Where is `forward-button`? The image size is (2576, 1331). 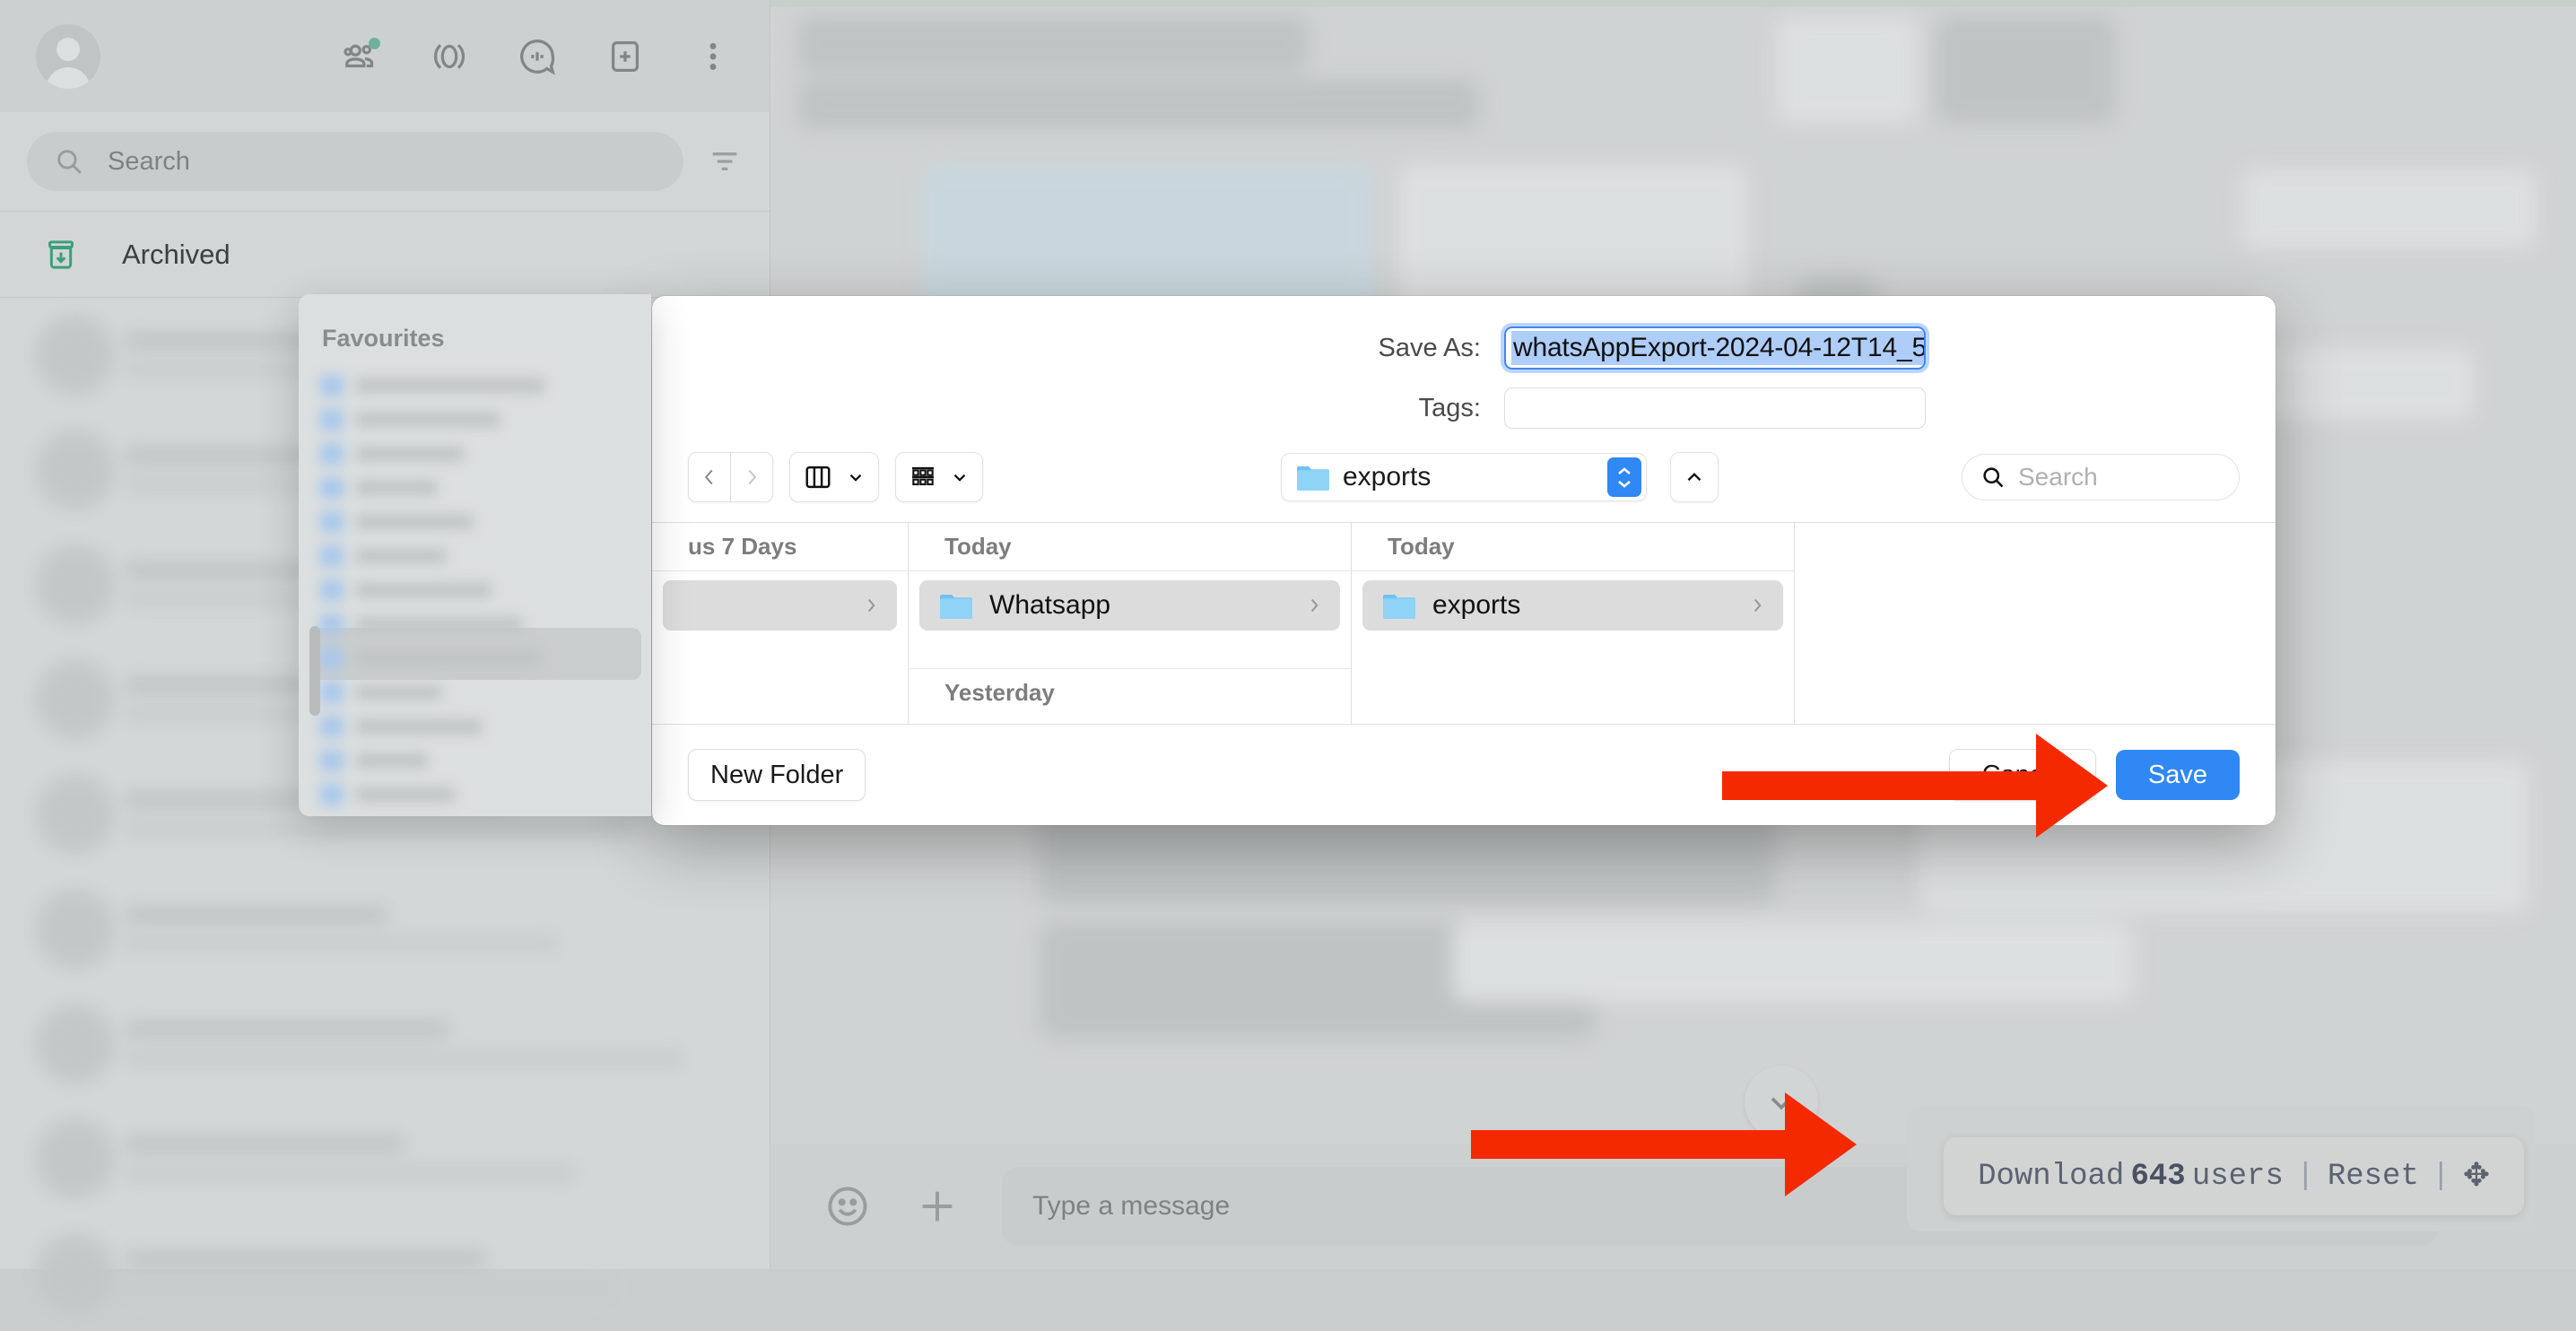
forward-button is located at coordinates (752, 477).